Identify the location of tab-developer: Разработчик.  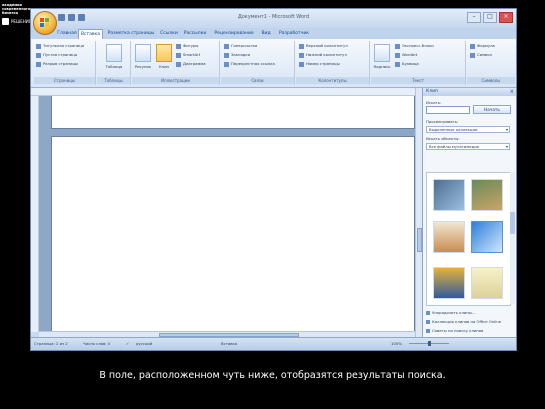
(294, 34).